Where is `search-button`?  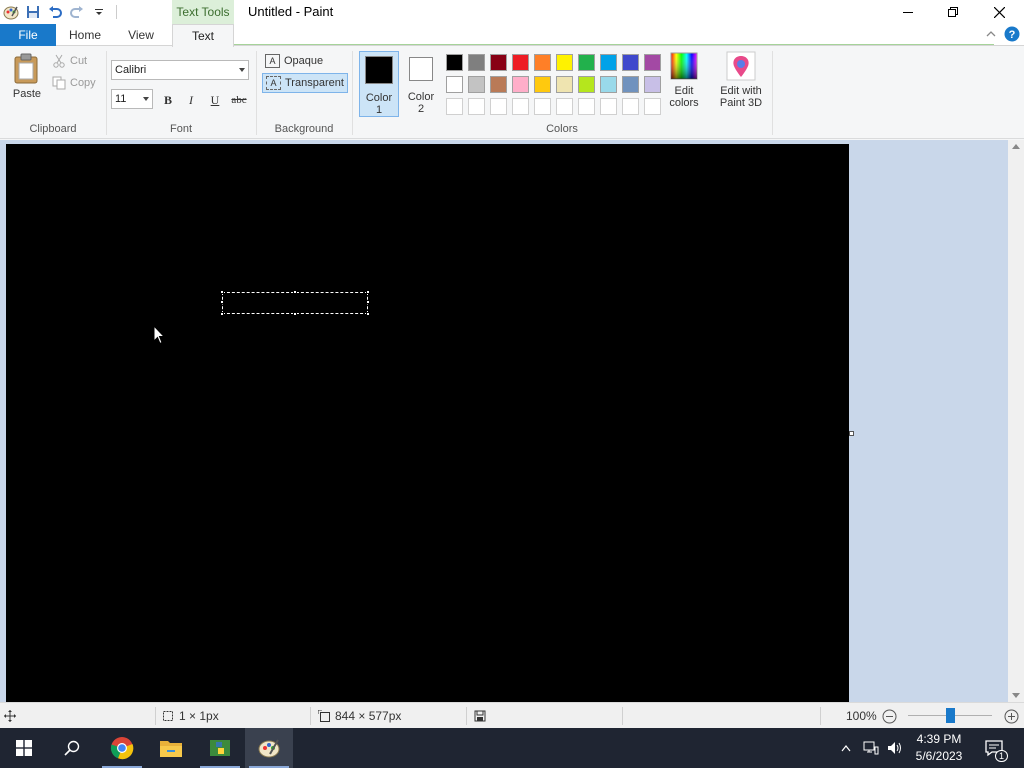 search-button is located at coordinates (72, 748).